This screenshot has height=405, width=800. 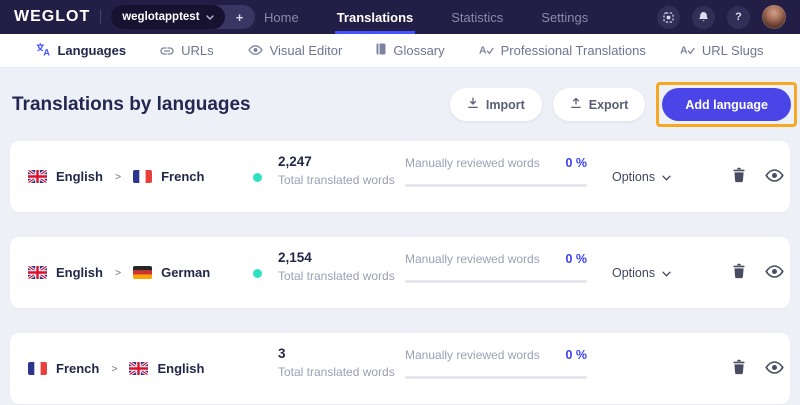 I want to click on target-language: English, so click(x=181, y=368).